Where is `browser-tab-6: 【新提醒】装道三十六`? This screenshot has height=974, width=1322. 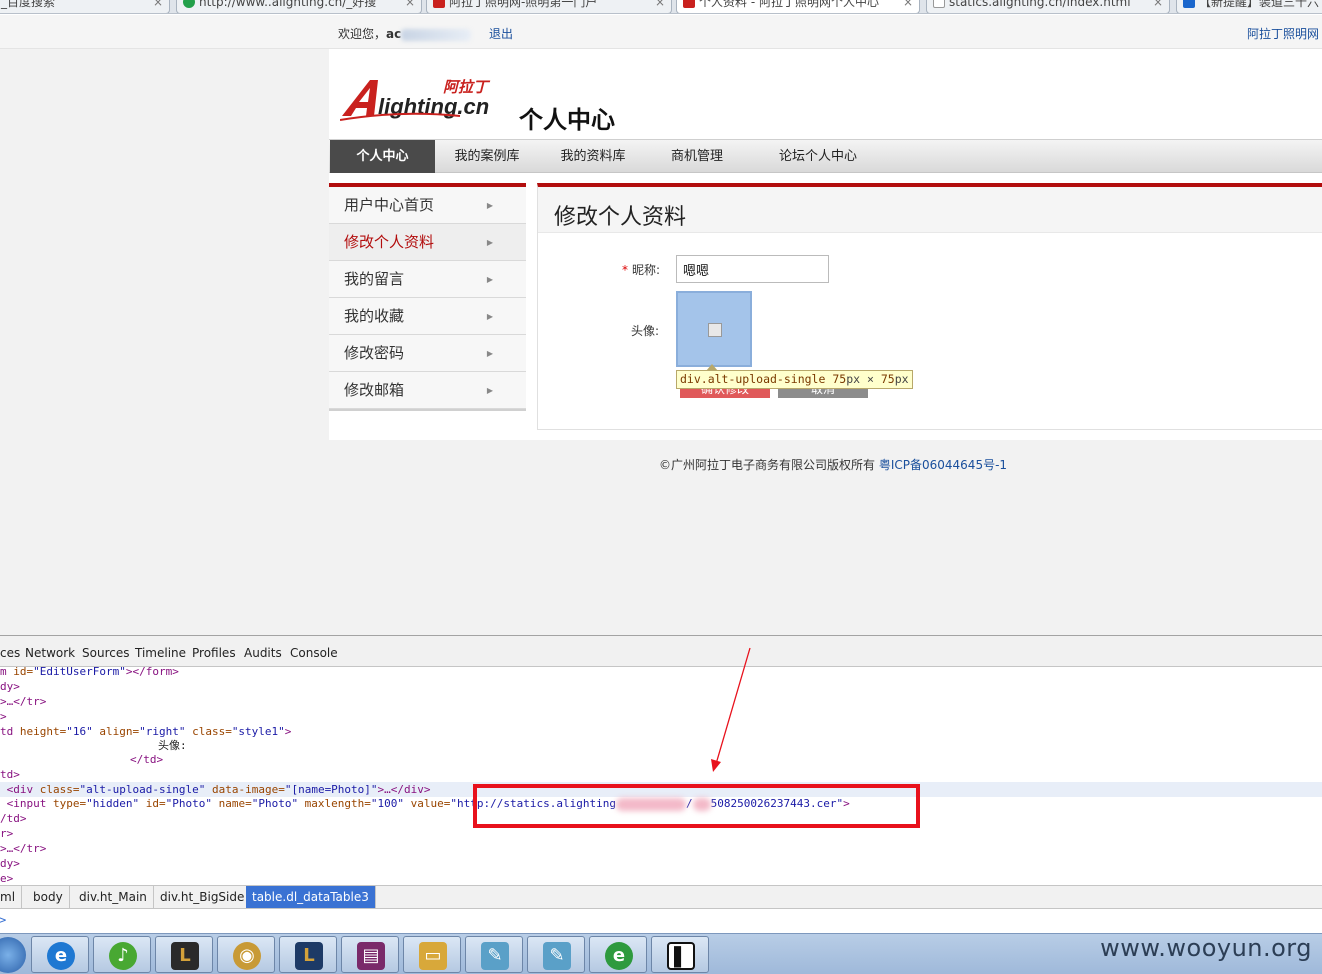
browser-tab-6: 【新提醒】装道三十六 is located at coordinates (1249, 6).